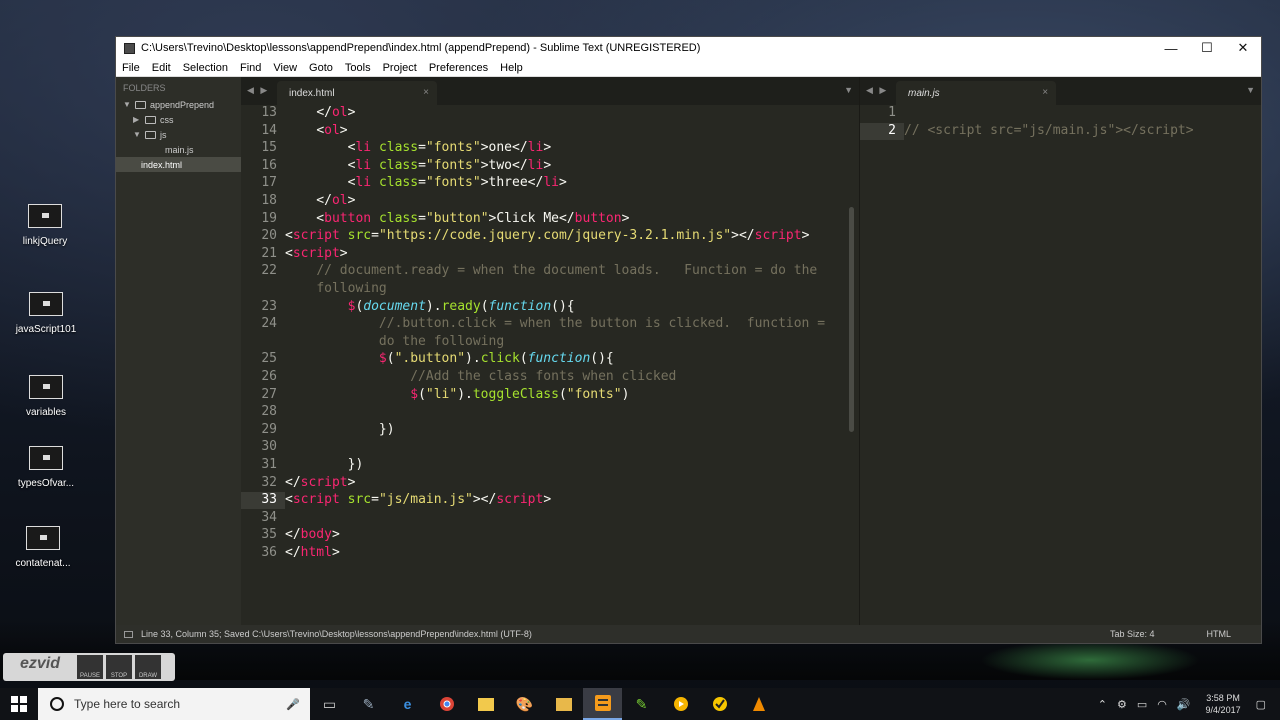 This screenshot has height=720, width=1280. Describe the element at coordinates (1122, 704) in the screenshot. I see `network-icon: ⚙` at that location.